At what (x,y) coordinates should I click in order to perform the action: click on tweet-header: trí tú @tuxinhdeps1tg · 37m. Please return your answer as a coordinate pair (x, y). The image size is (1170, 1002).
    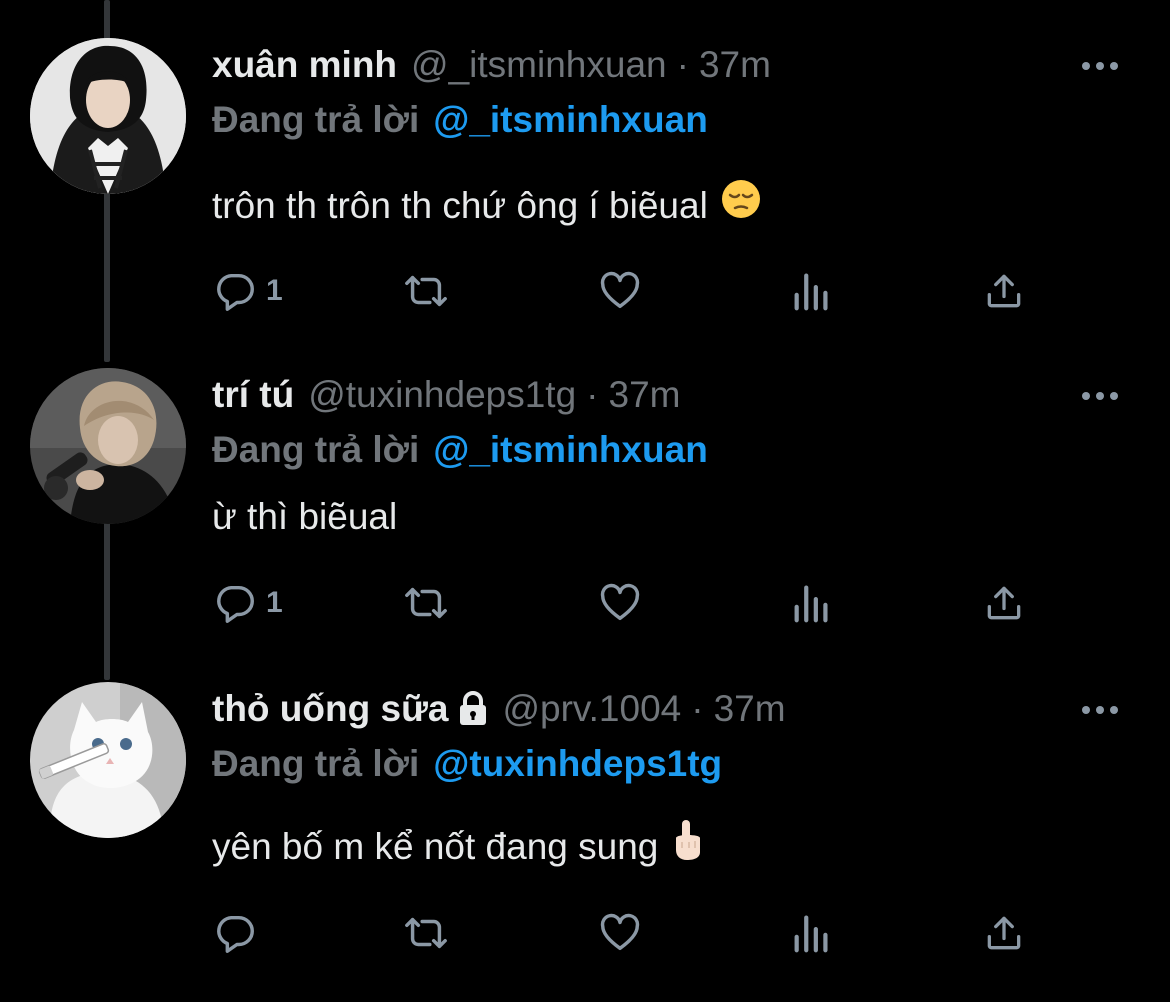
    Looking at the image, I should click on (446, 395).